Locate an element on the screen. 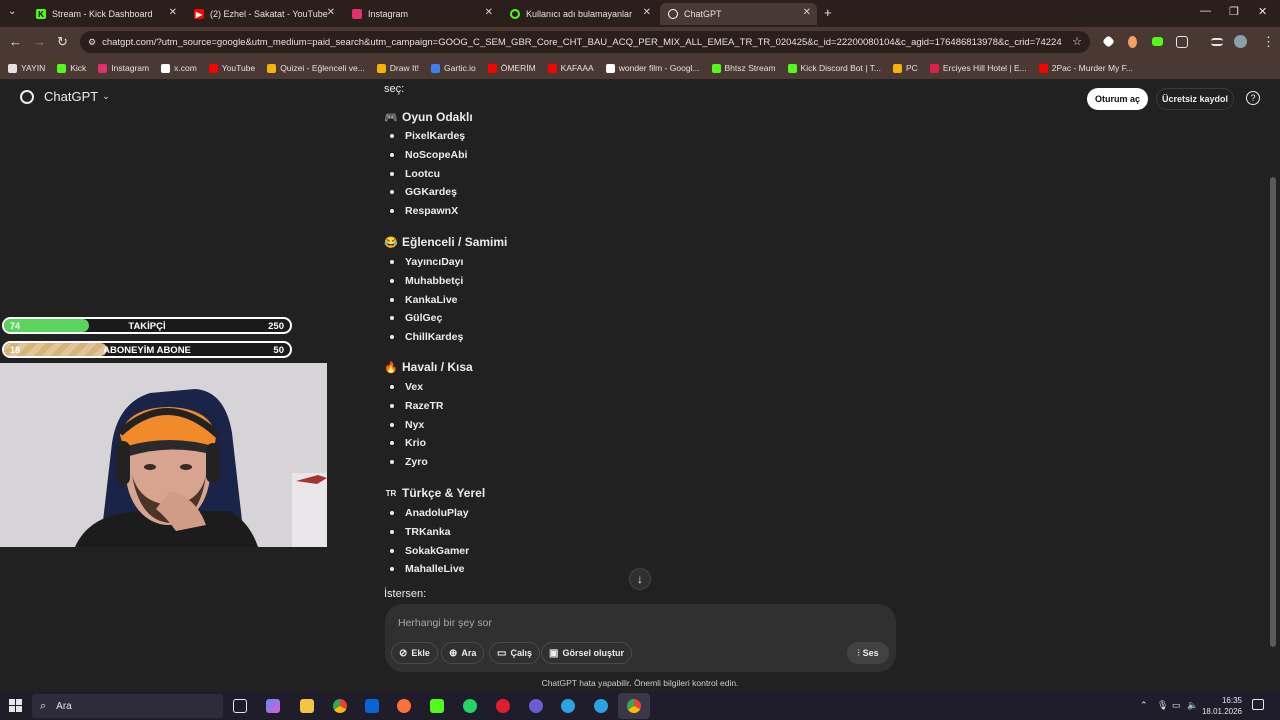 This screenshot has height=720, width=1280. signup-button: Ücretsiz kaydol is located at coordinates (1195, 99).